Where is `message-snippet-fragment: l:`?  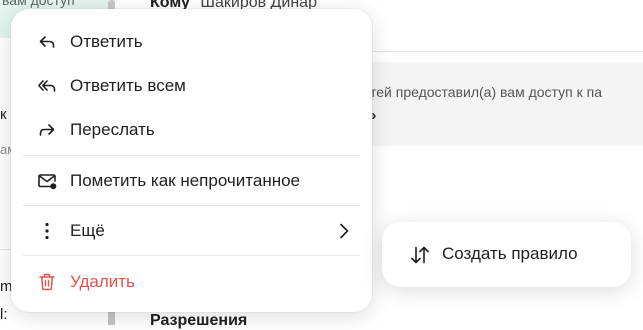 message-snippet-fragment: l: is located at coordinates (4, 314).